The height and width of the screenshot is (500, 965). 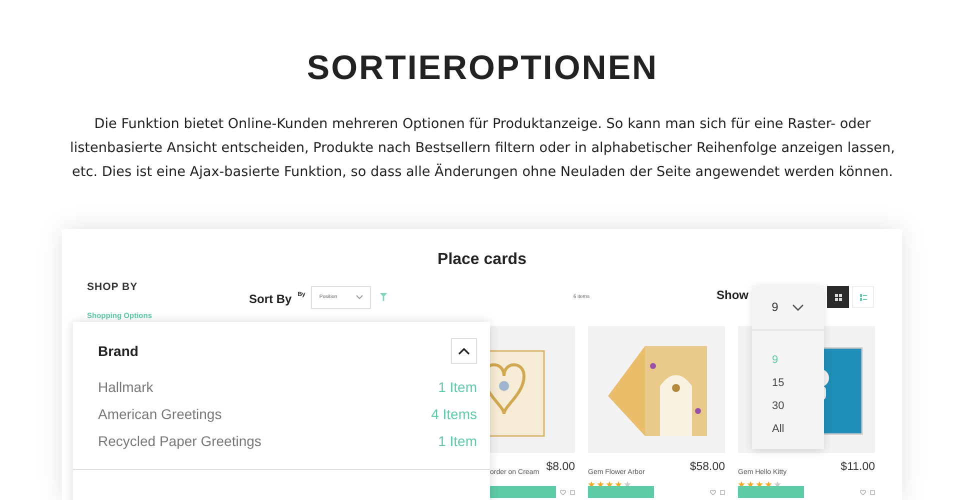 I want to click on grid-view-button, so click(x=838, y=297).